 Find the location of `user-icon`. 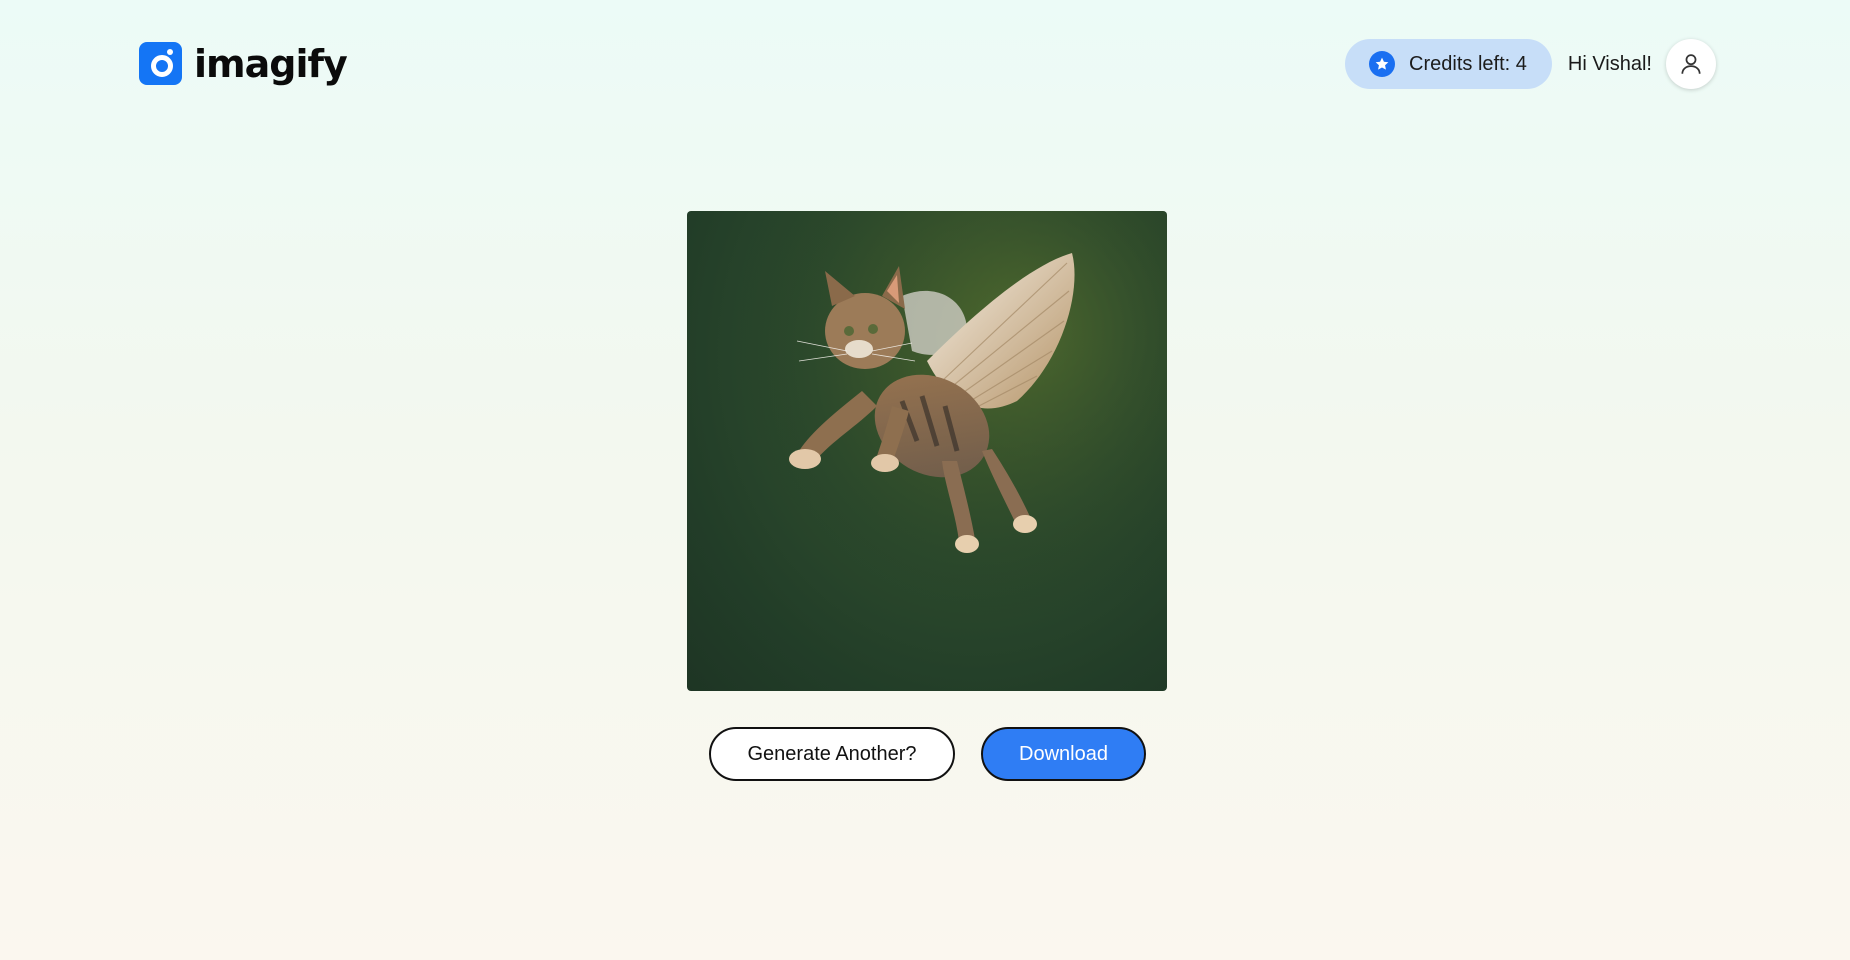

user-icon is located at coordinates (1691, 64).